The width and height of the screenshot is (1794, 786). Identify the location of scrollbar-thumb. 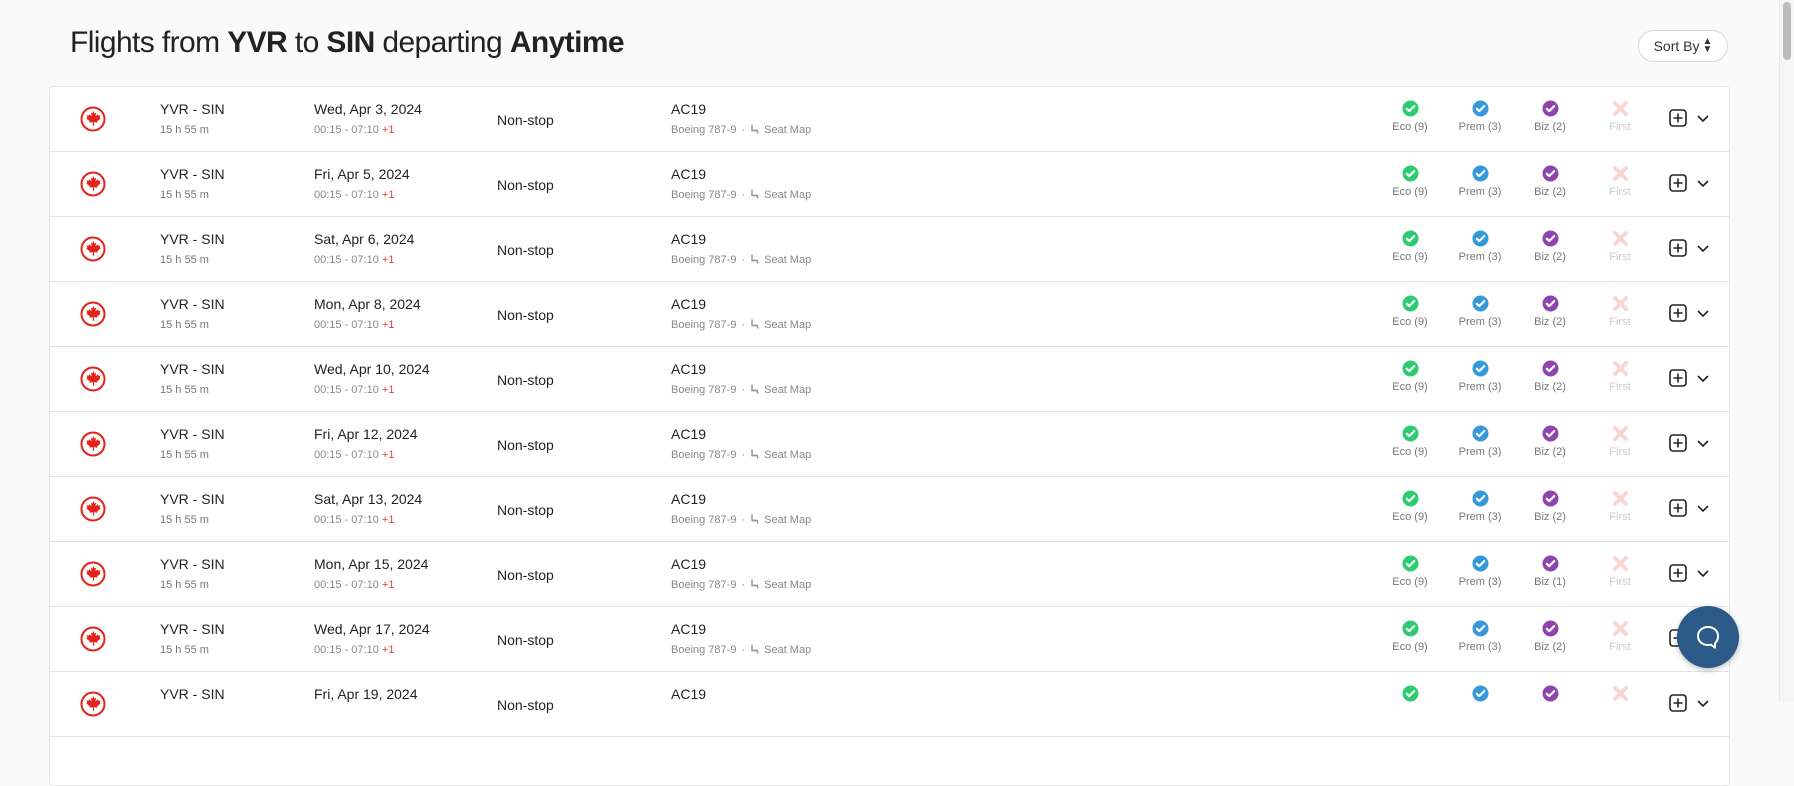
(1787, 31).